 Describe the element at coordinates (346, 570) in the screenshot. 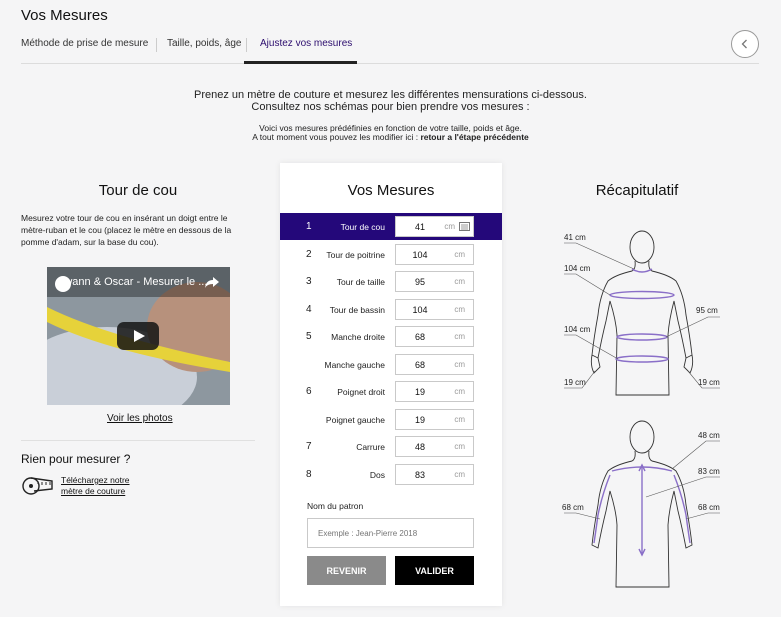

I see `back-step-button: REVENIR` at that location.